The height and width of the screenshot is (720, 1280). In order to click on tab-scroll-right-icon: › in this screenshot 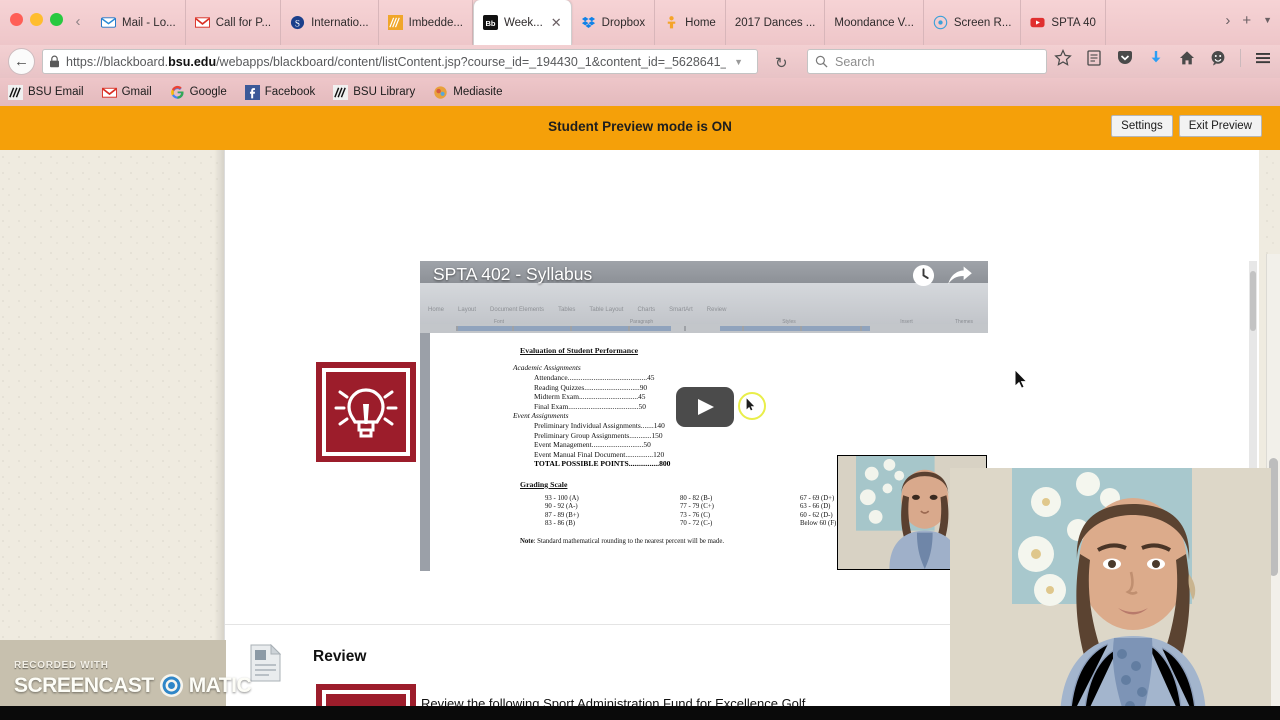, I will do `click(1227, 20)`.